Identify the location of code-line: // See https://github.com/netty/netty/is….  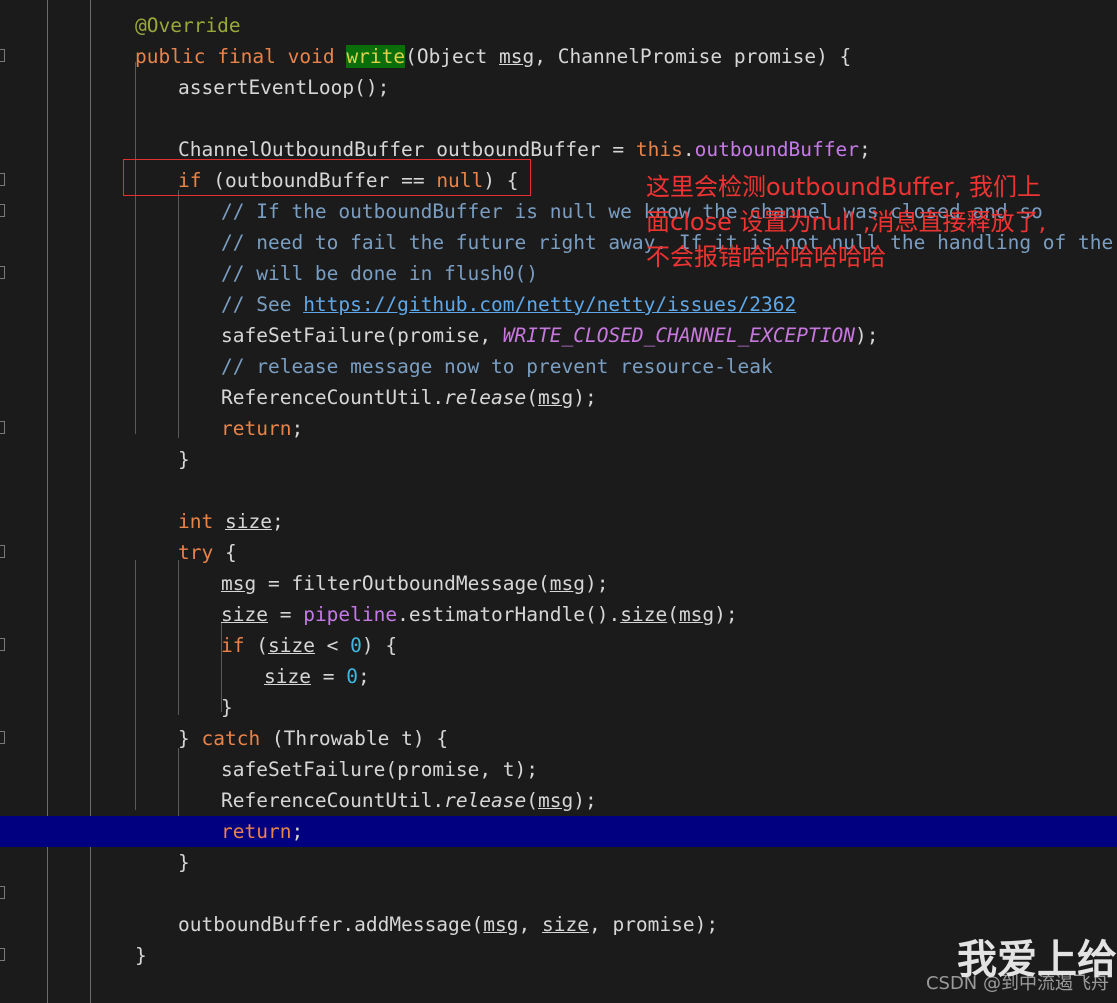
(558, 304).